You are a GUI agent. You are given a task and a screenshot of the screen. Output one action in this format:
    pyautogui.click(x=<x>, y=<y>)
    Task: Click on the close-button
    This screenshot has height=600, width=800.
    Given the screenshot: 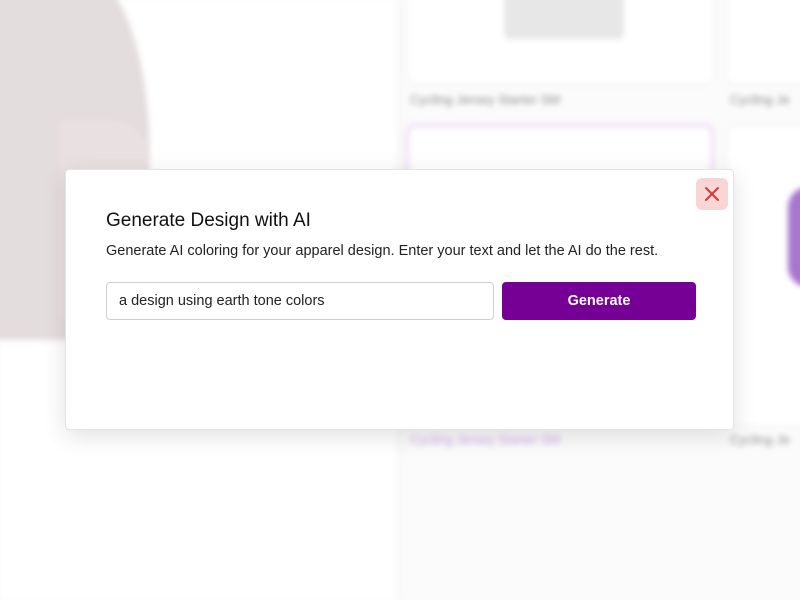 What is the action you would take?
    pyautogui.click(x=712, y=194)
    